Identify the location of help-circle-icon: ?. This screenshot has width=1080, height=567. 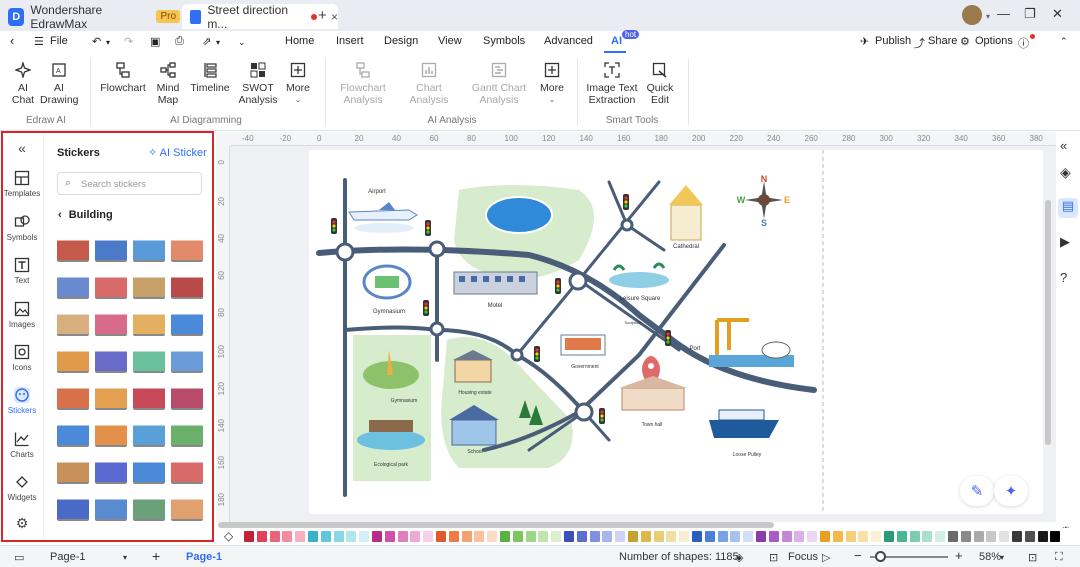
(1063, 277).